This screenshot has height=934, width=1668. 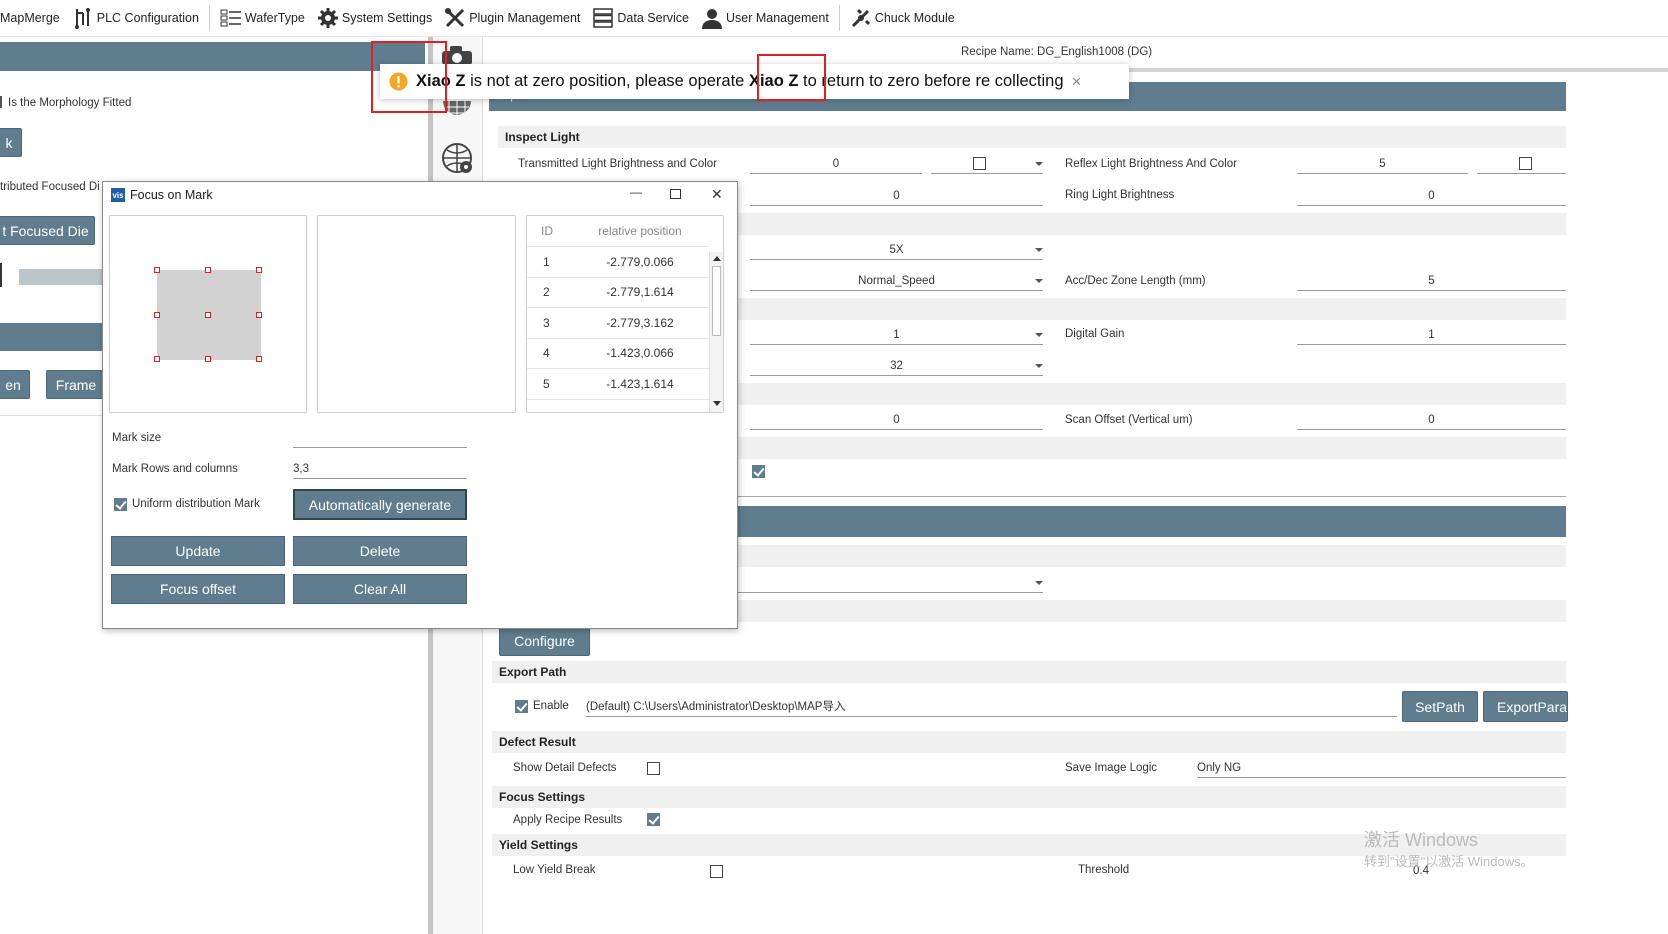 What do you see at coordinates (47, 230) in the screenshot?
I see `focused-die-button: t Focused Die` at bounding box center [47, 230].